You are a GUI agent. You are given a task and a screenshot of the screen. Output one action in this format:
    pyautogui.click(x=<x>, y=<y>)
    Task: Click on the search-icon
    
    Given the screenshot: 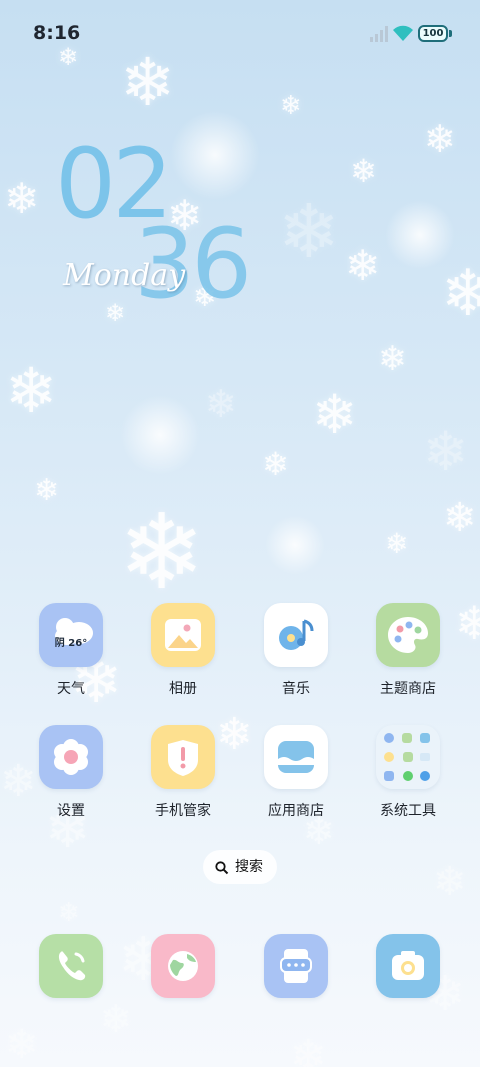 What is the action you would take?
    pyautogui.click(x=222, y=868)
    